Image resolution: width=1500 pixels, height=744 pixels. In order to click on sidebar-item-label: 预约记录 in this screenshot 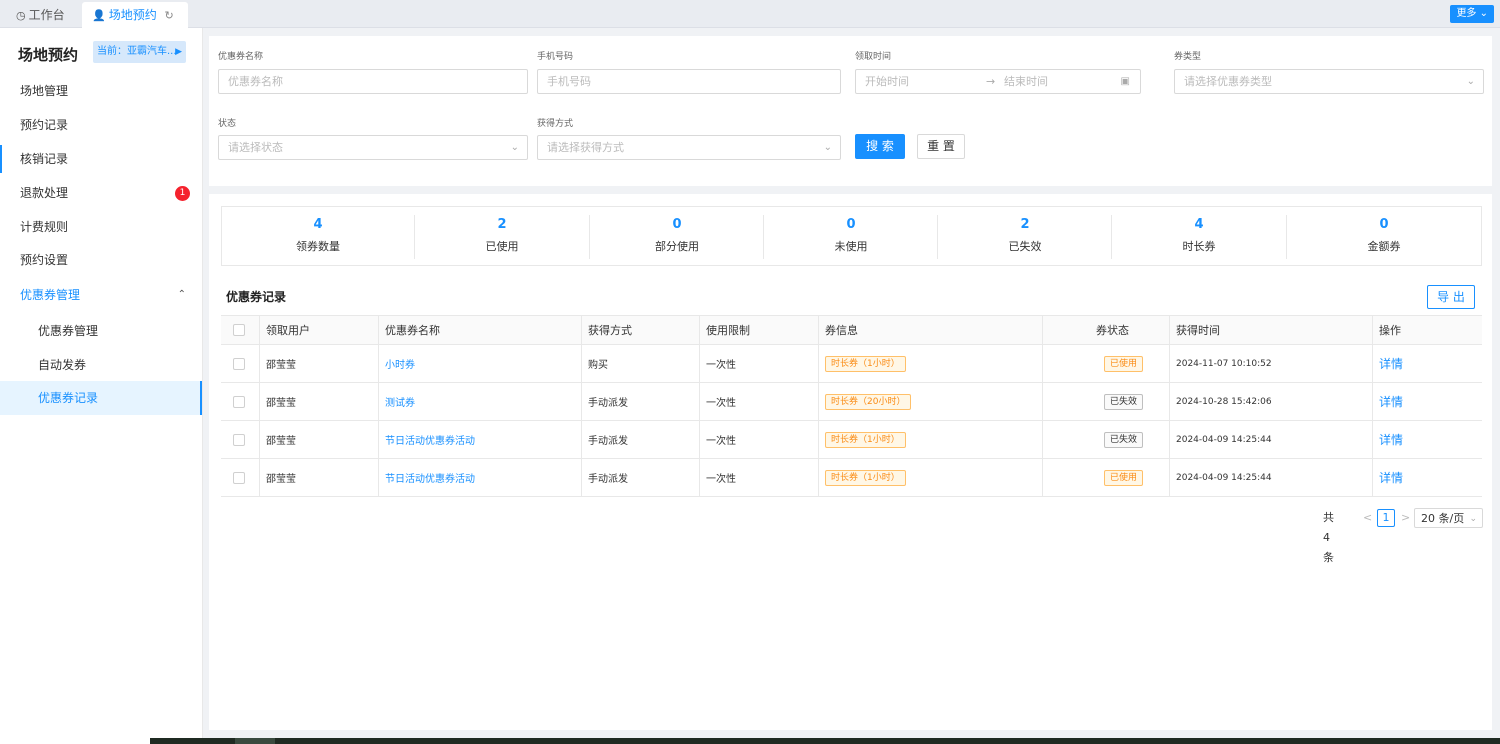, I will do `click(44, 125)`.